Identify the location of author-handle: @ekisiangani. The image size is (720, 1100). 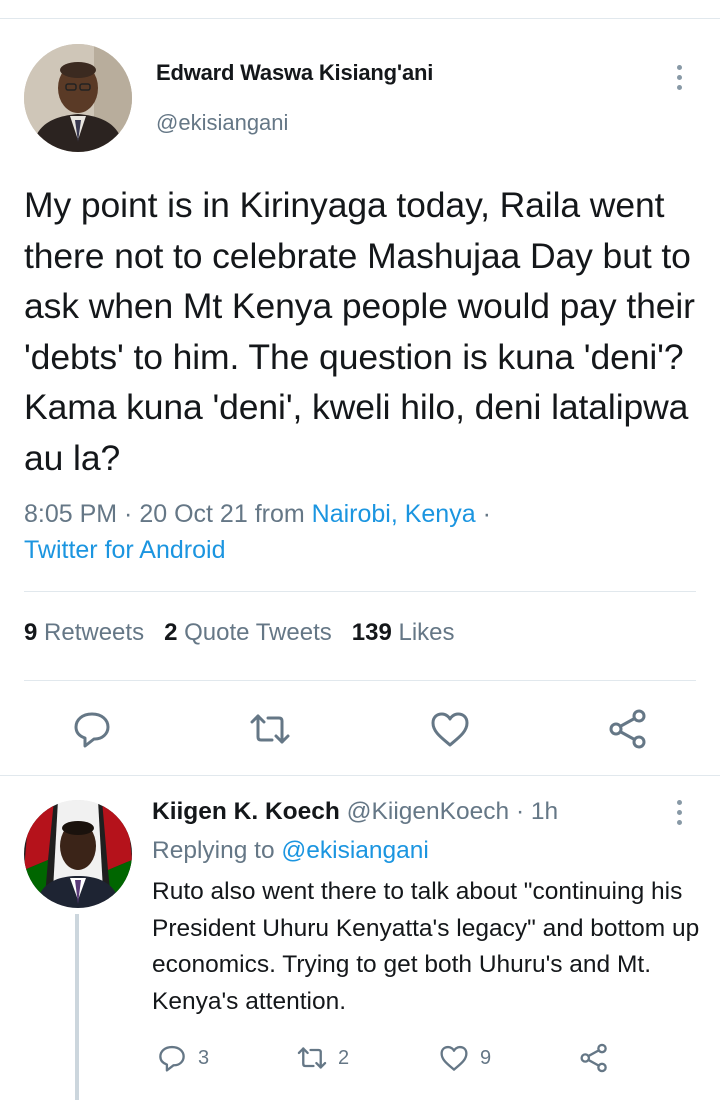
(222, 123).